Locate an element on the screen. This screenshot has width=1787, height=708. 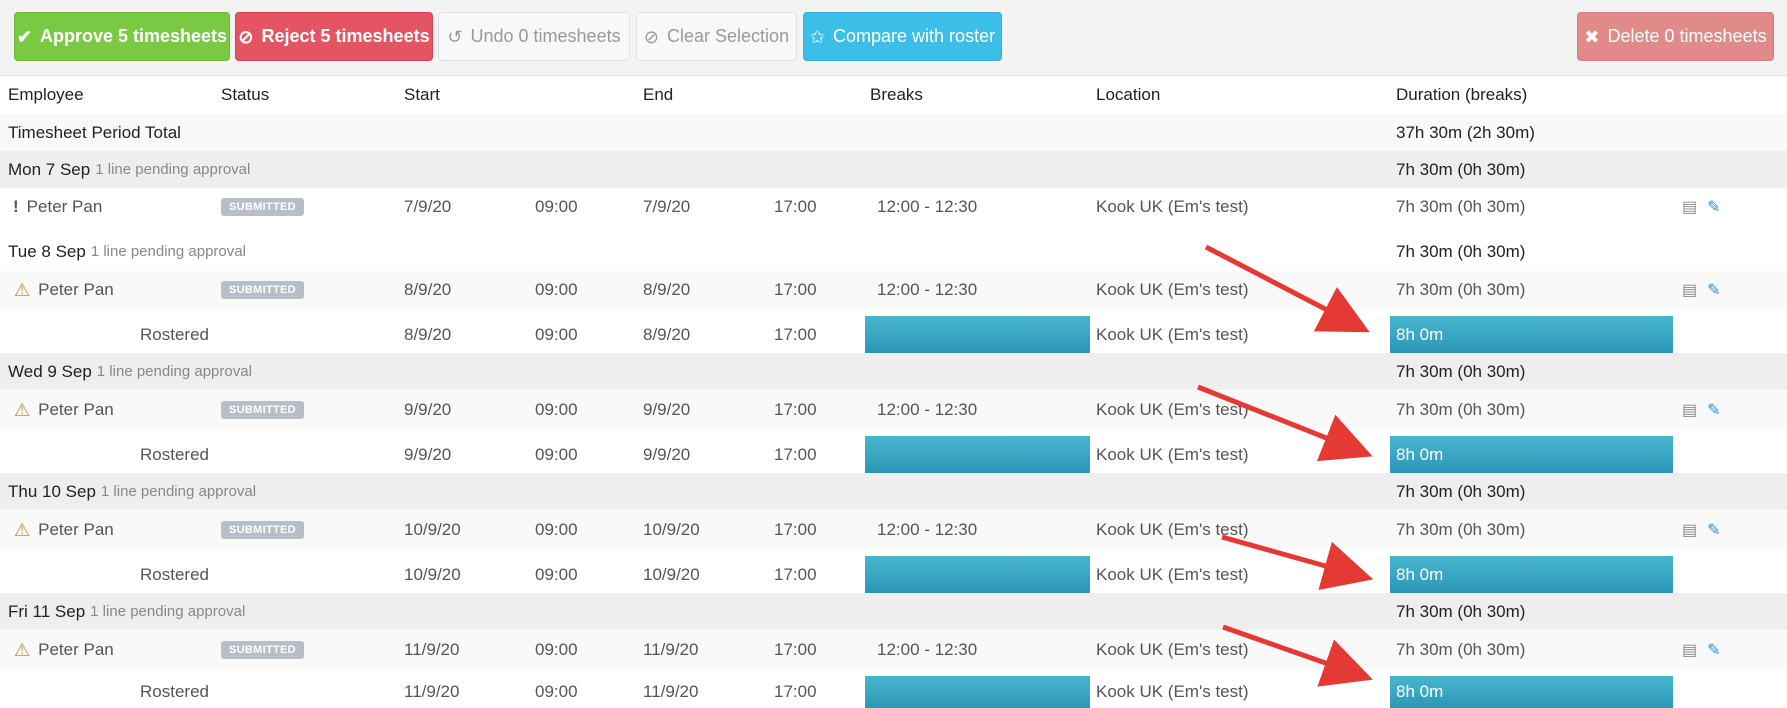
delete-button: ✖ Delete 0 timesheets is located at coordinates (1675, 36).